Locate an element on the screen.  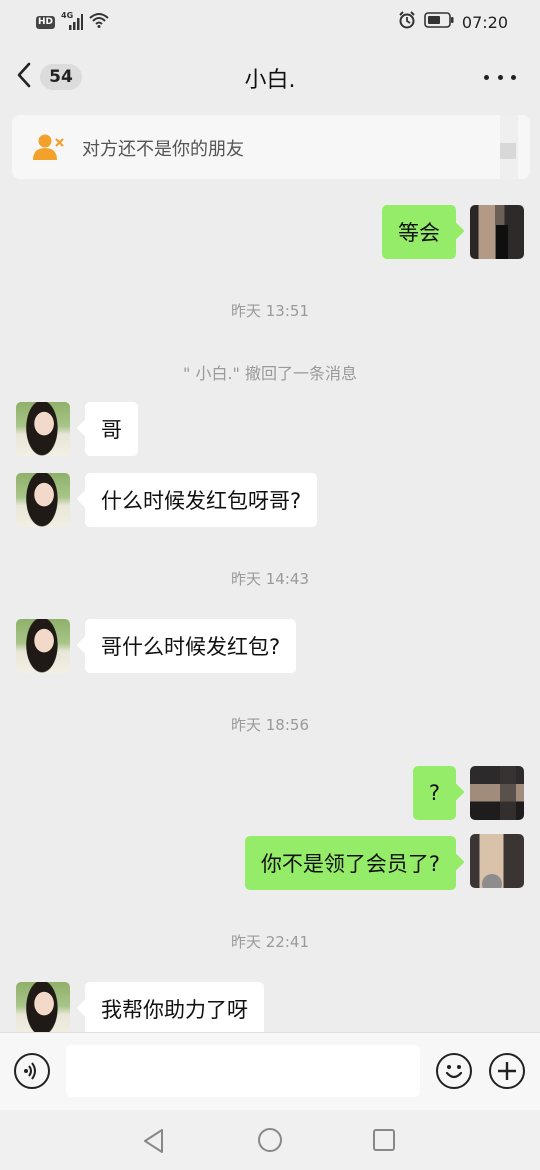
nav-back-icon is located at coordinates (154, 1143).